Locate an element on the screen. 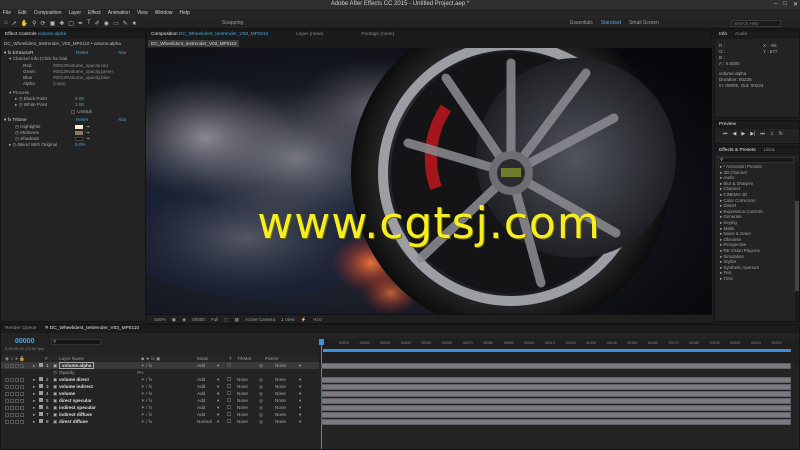  parent-header: Parent is located at coordinates (272, 358).